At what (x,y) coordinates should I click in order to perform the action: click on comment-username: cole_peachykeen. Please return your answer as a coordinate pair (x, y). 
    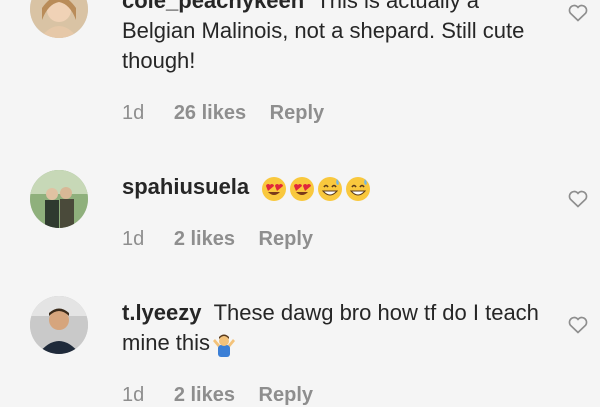
    Looking at the image, I should click on (216, 6).